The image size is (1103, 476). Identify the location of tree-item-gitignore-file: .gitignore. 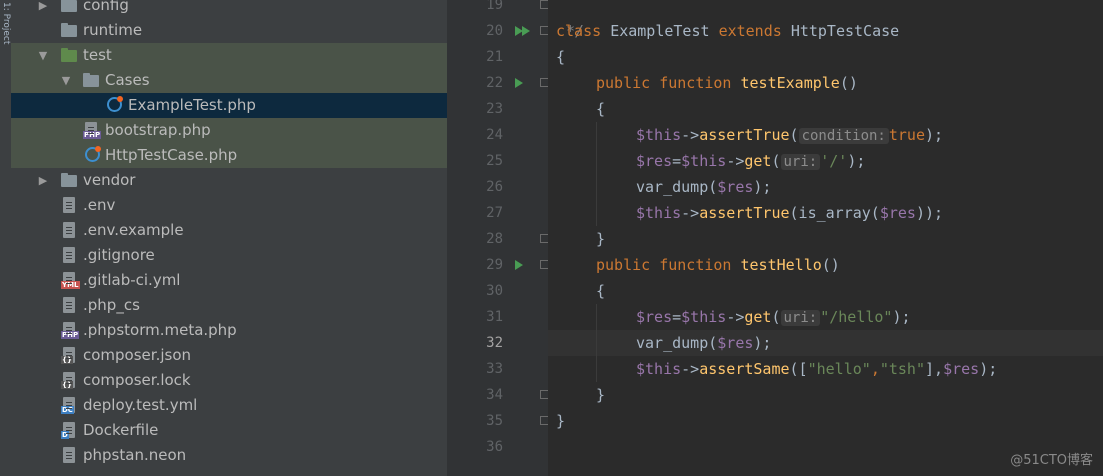
(229, 255).